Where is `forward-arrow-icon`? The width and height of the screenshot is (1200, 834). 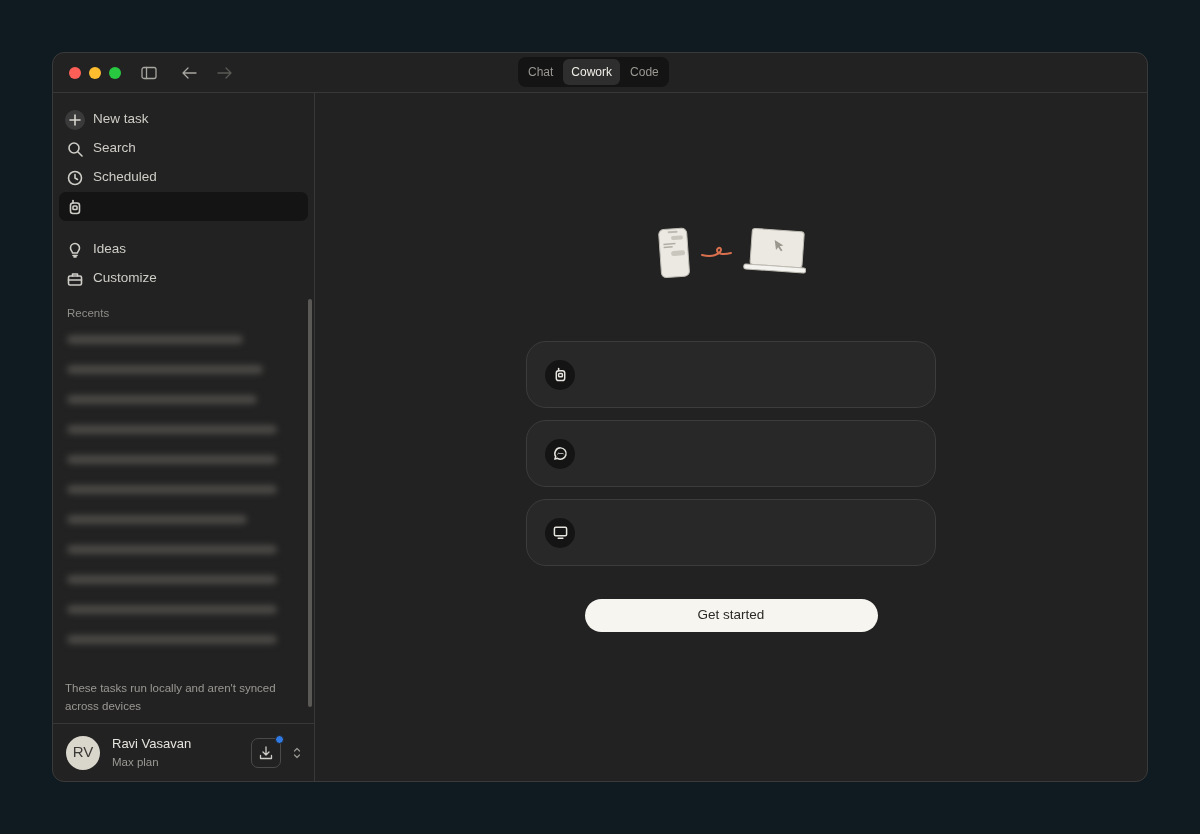 forward-arrow-icon is located at coordinates (225, 72).